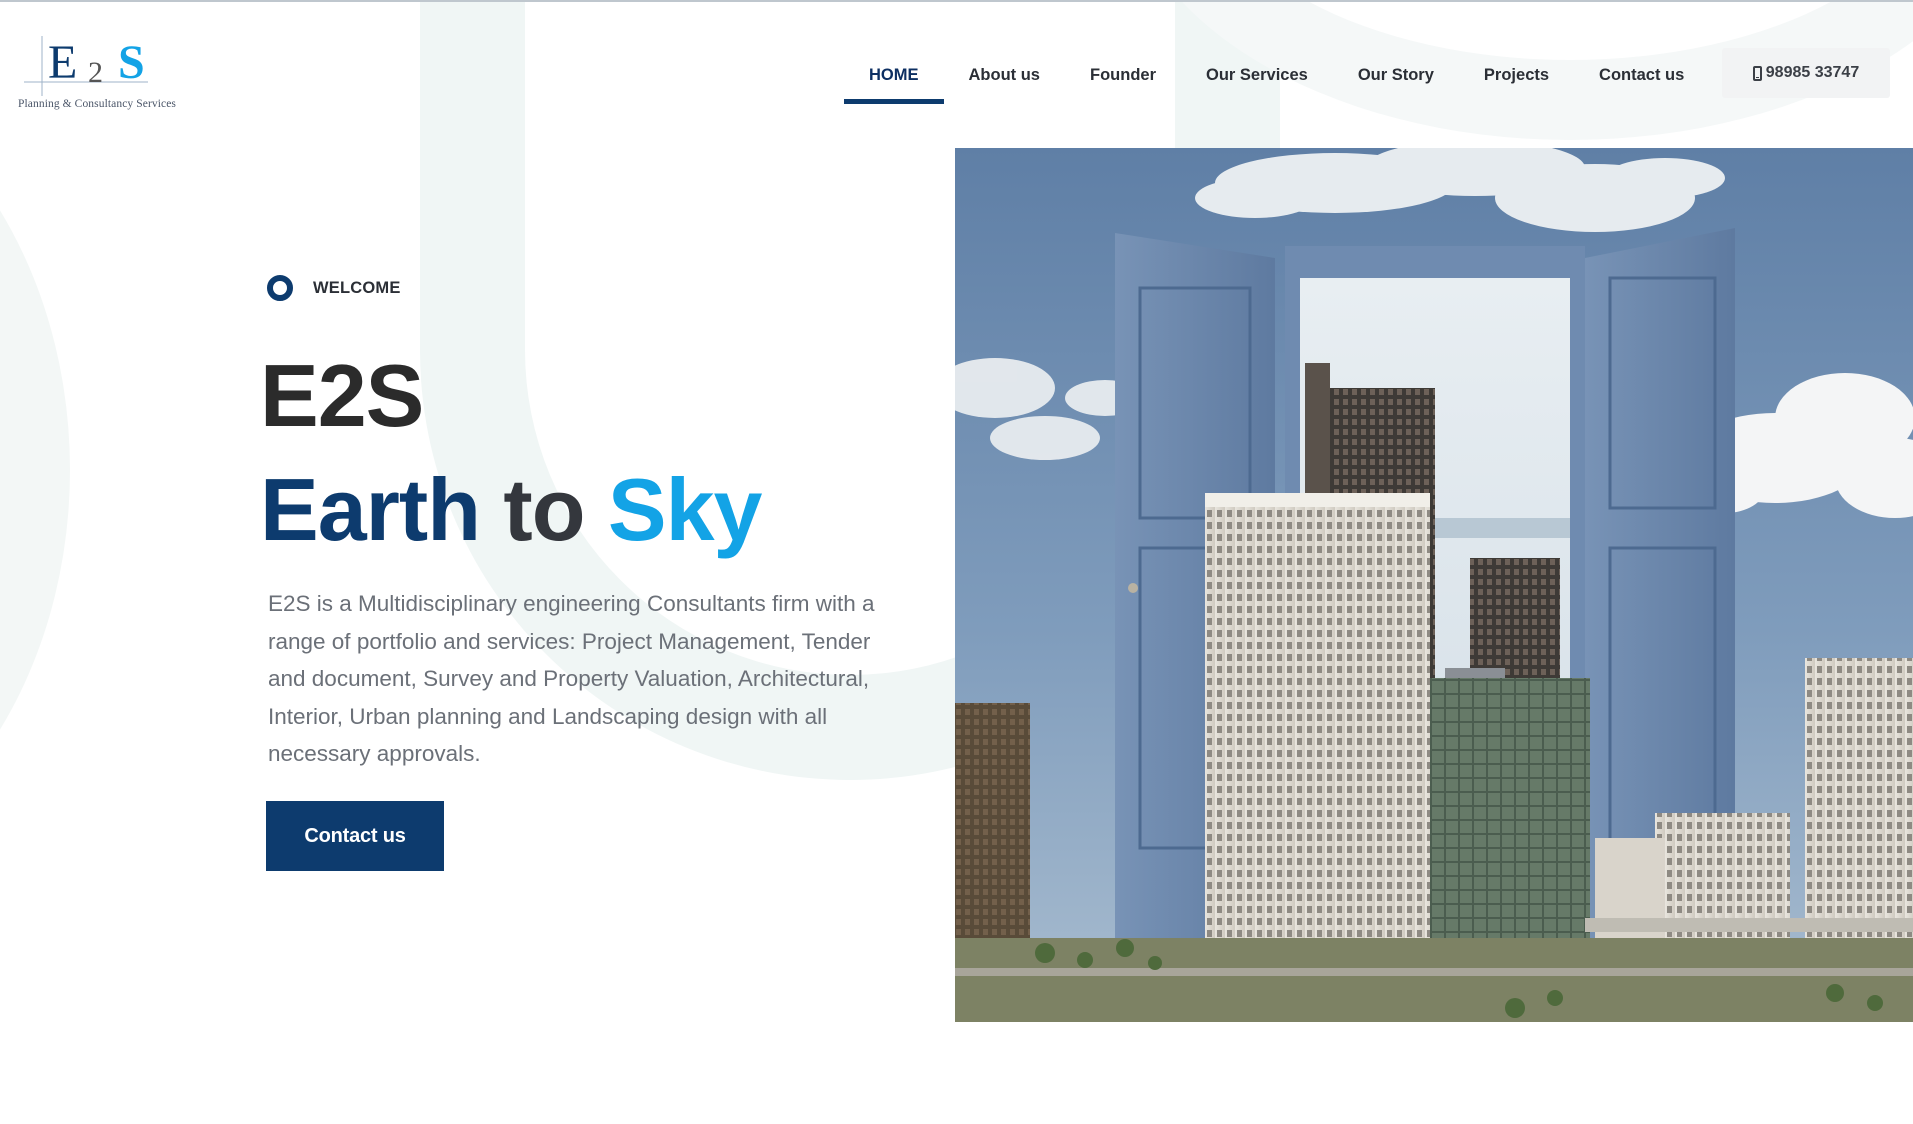 This screenshot has height=1124, width=1913. I want to click on phone-button: 98985 33747, so click(1806, 73).